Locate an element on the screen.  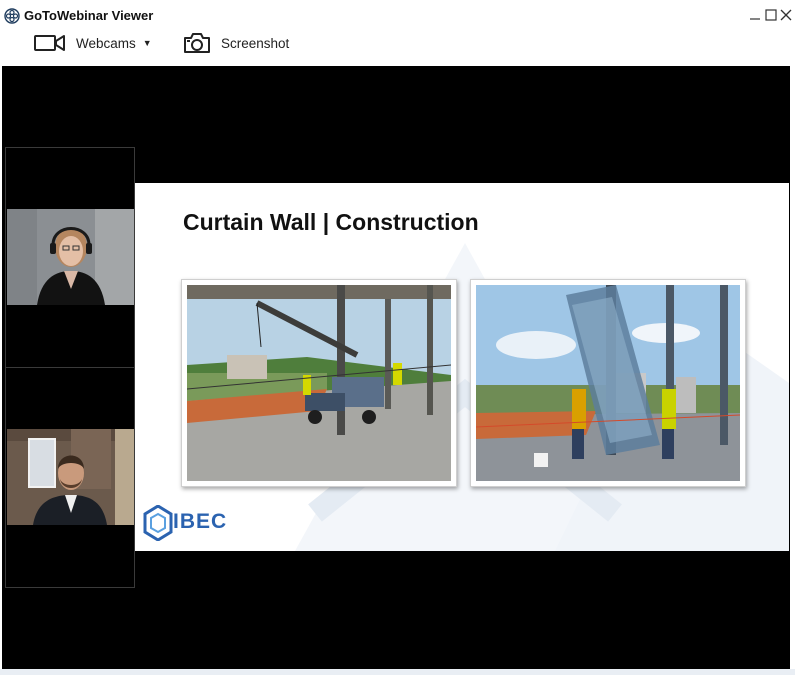
webcam-divider is located at coordinates (70, 367).